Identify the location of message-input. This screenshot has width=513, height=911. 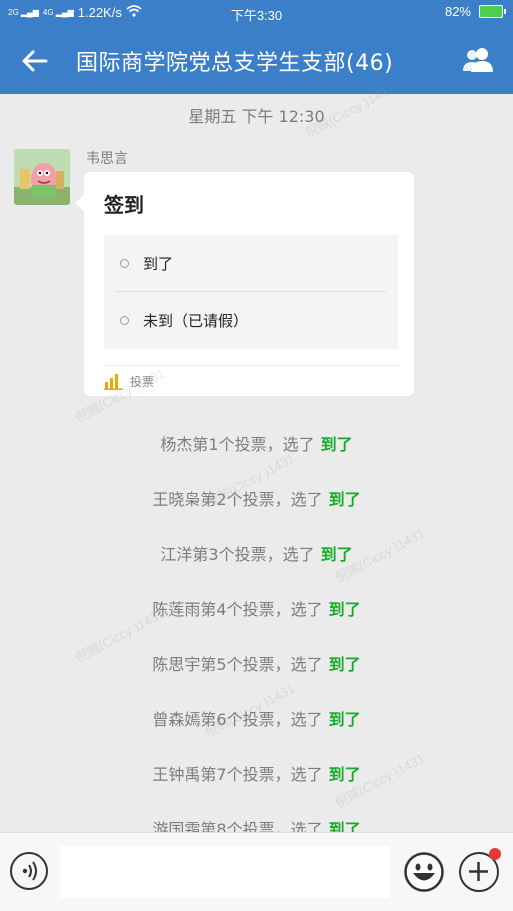
(225, 872).